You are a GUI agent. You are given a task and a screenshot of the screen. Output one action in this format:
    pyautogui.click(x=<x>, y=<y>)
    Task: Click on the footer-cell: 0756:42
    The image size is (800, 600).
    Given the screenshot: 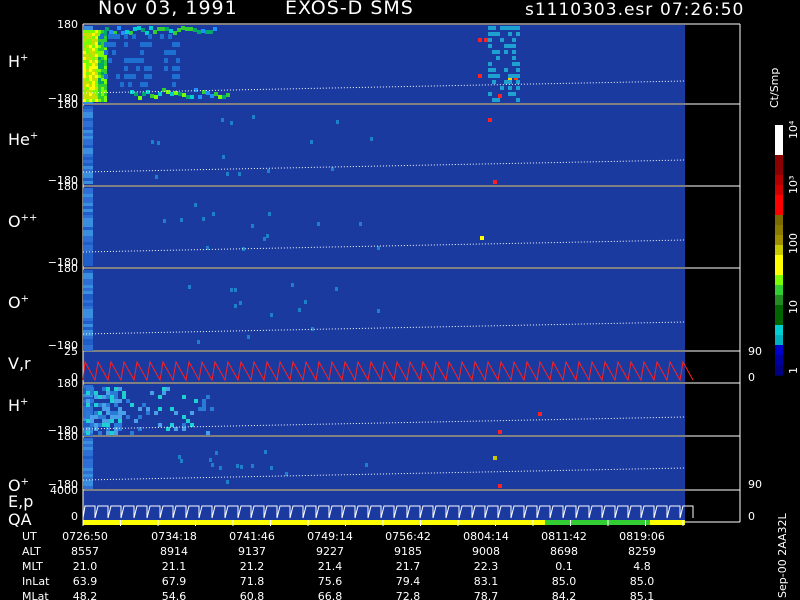 What is the action you would take?
    pyautogui.click(x=408, y=536)
    